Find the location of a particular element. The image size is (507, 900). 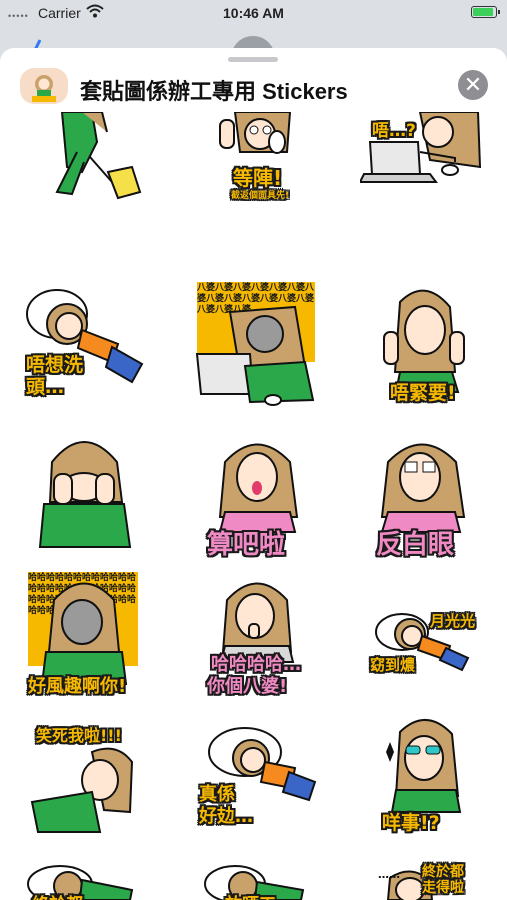

sticker-12: 月光光 窈到燶 is located at coordinates (422, 634).